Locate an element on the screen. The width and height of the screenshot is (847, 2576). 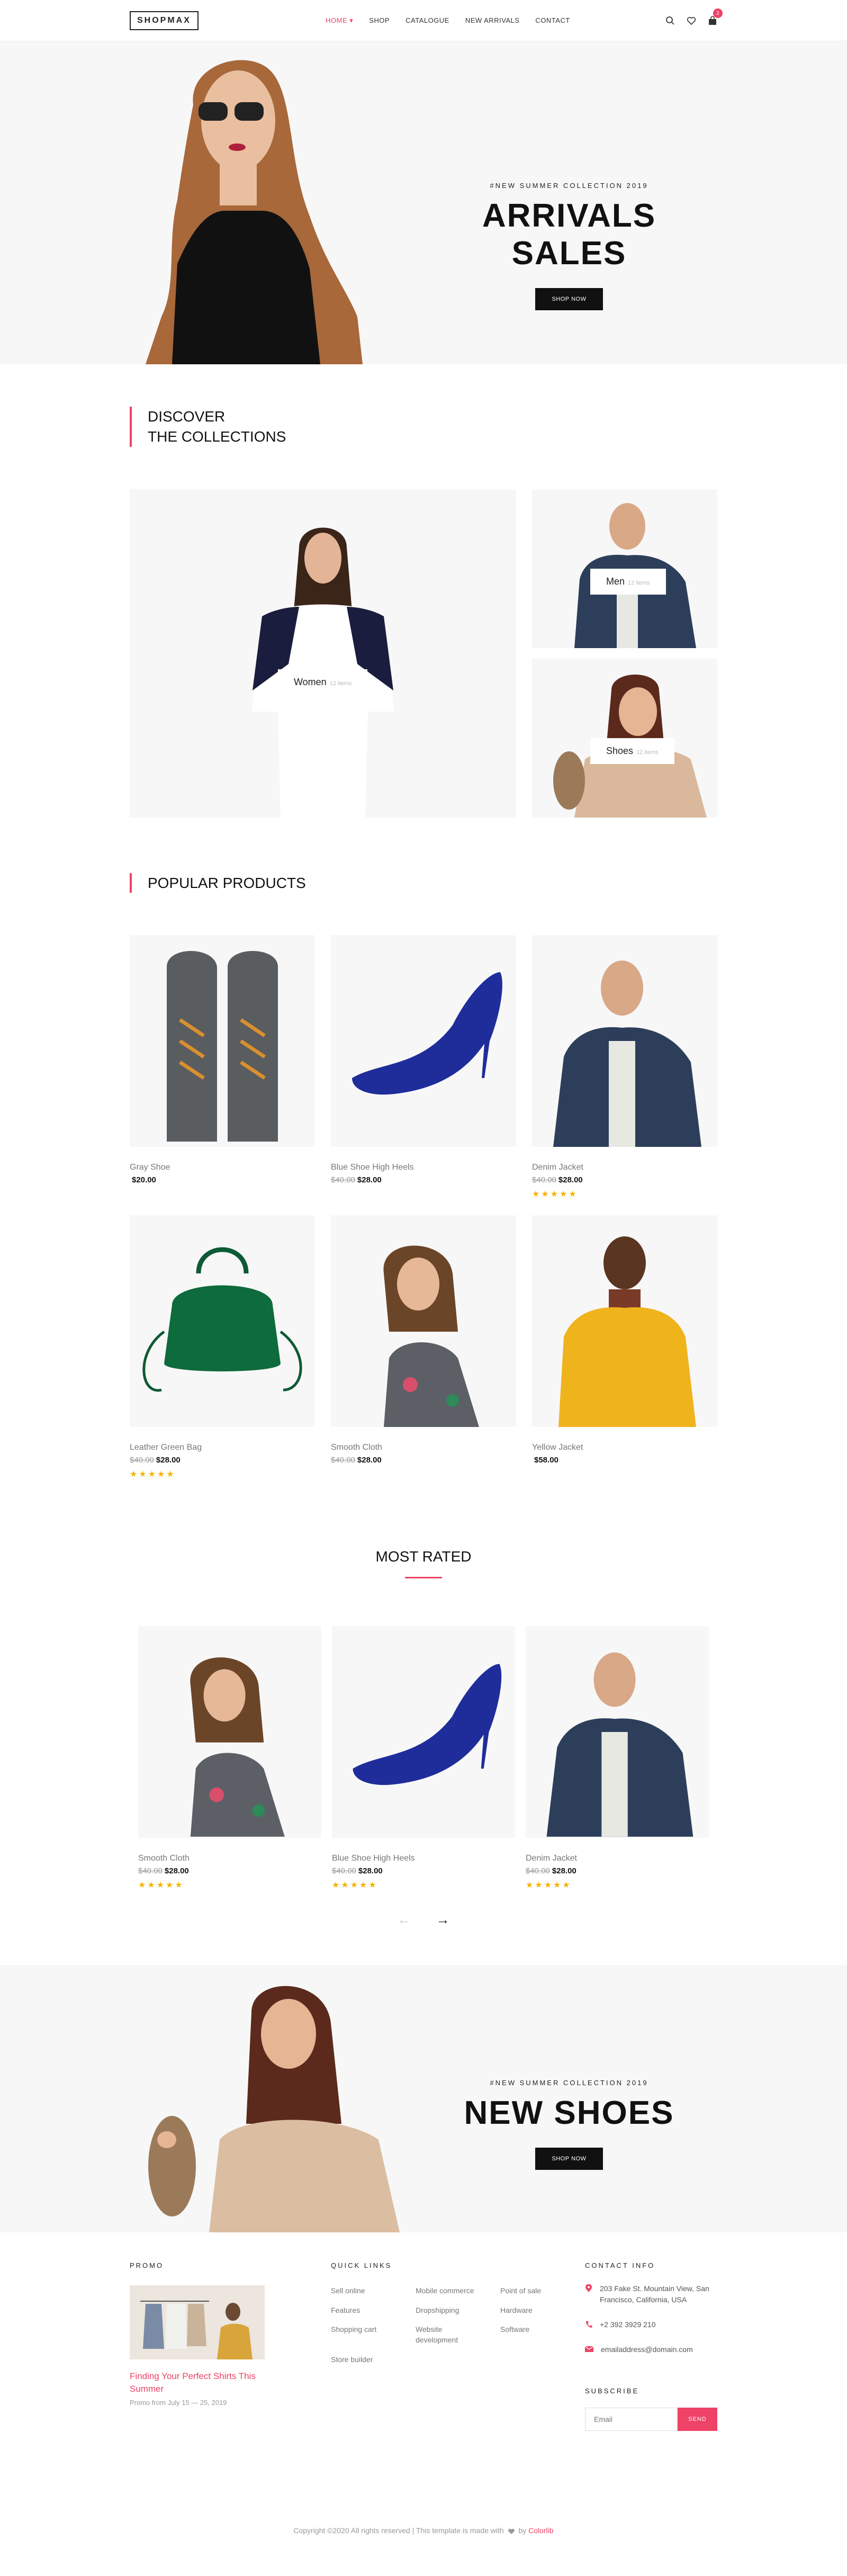
collections-title-line2: THE COLLECTIONS is located at coordinates (217, 436).